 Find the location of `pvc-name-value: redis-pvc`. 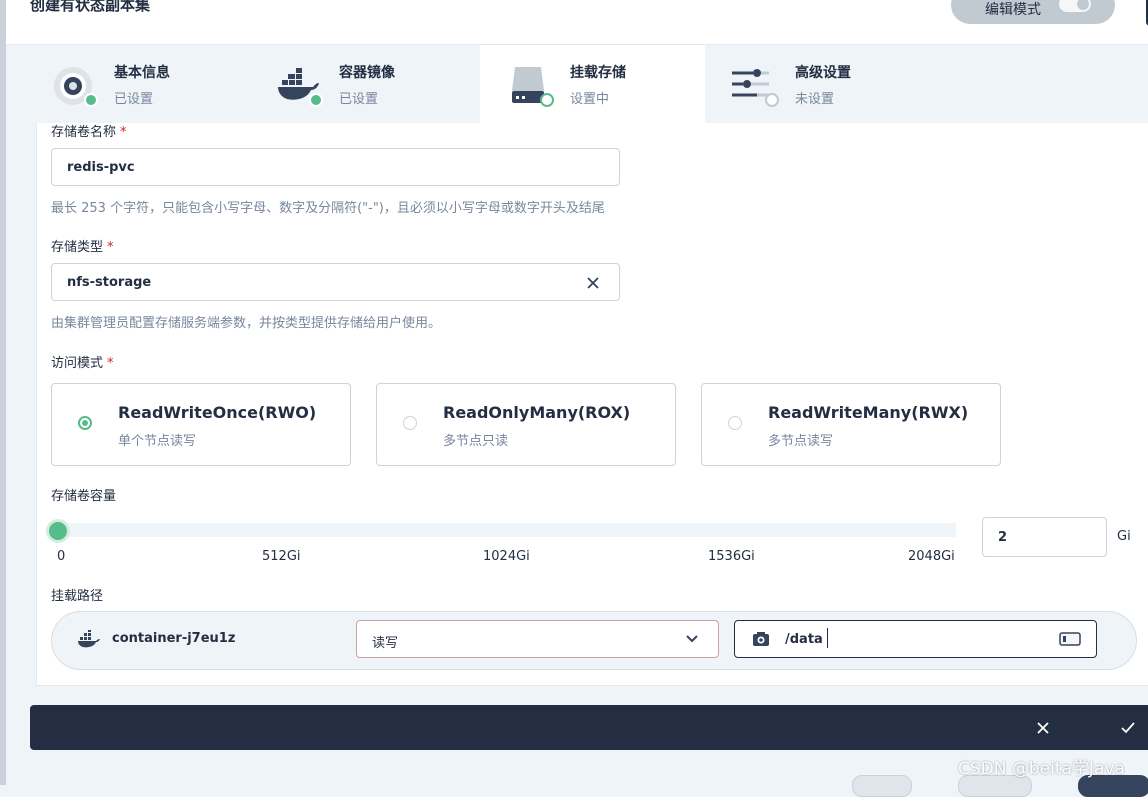

pvc-name-value: redis-pvc is located at coordinates (101, 167).